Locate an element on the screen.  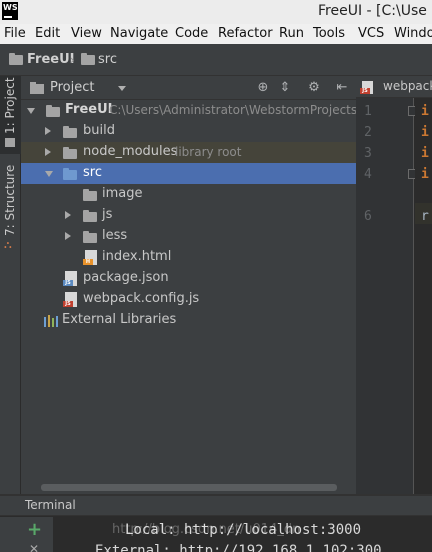
tree-label-external-libraries: External Libraries is located at coordinates (119, 319).